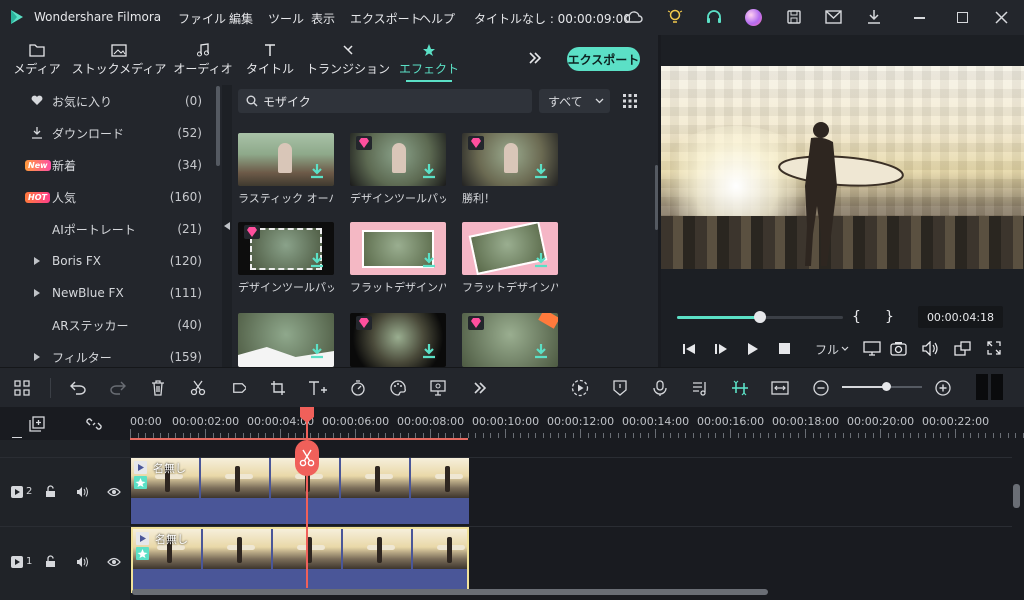  What do you see at coordinates (107, 197) in the screenshot?
I see `sidebar-item-popular: HOT 人気 (160)` at bounding box center [107, 197].